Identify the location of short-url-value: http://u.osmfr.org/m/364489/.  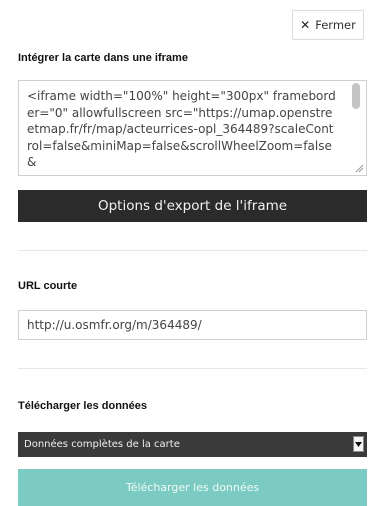
(114, 325).